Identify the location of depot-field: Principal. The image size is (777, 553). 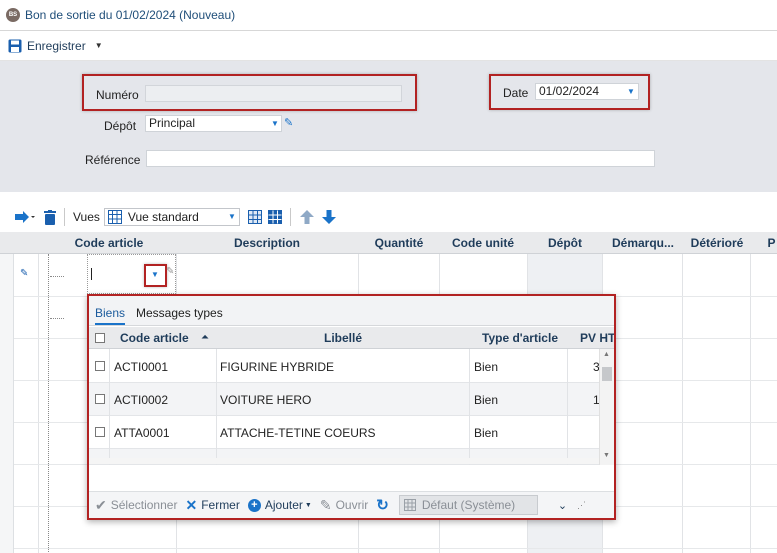
(213, 123).